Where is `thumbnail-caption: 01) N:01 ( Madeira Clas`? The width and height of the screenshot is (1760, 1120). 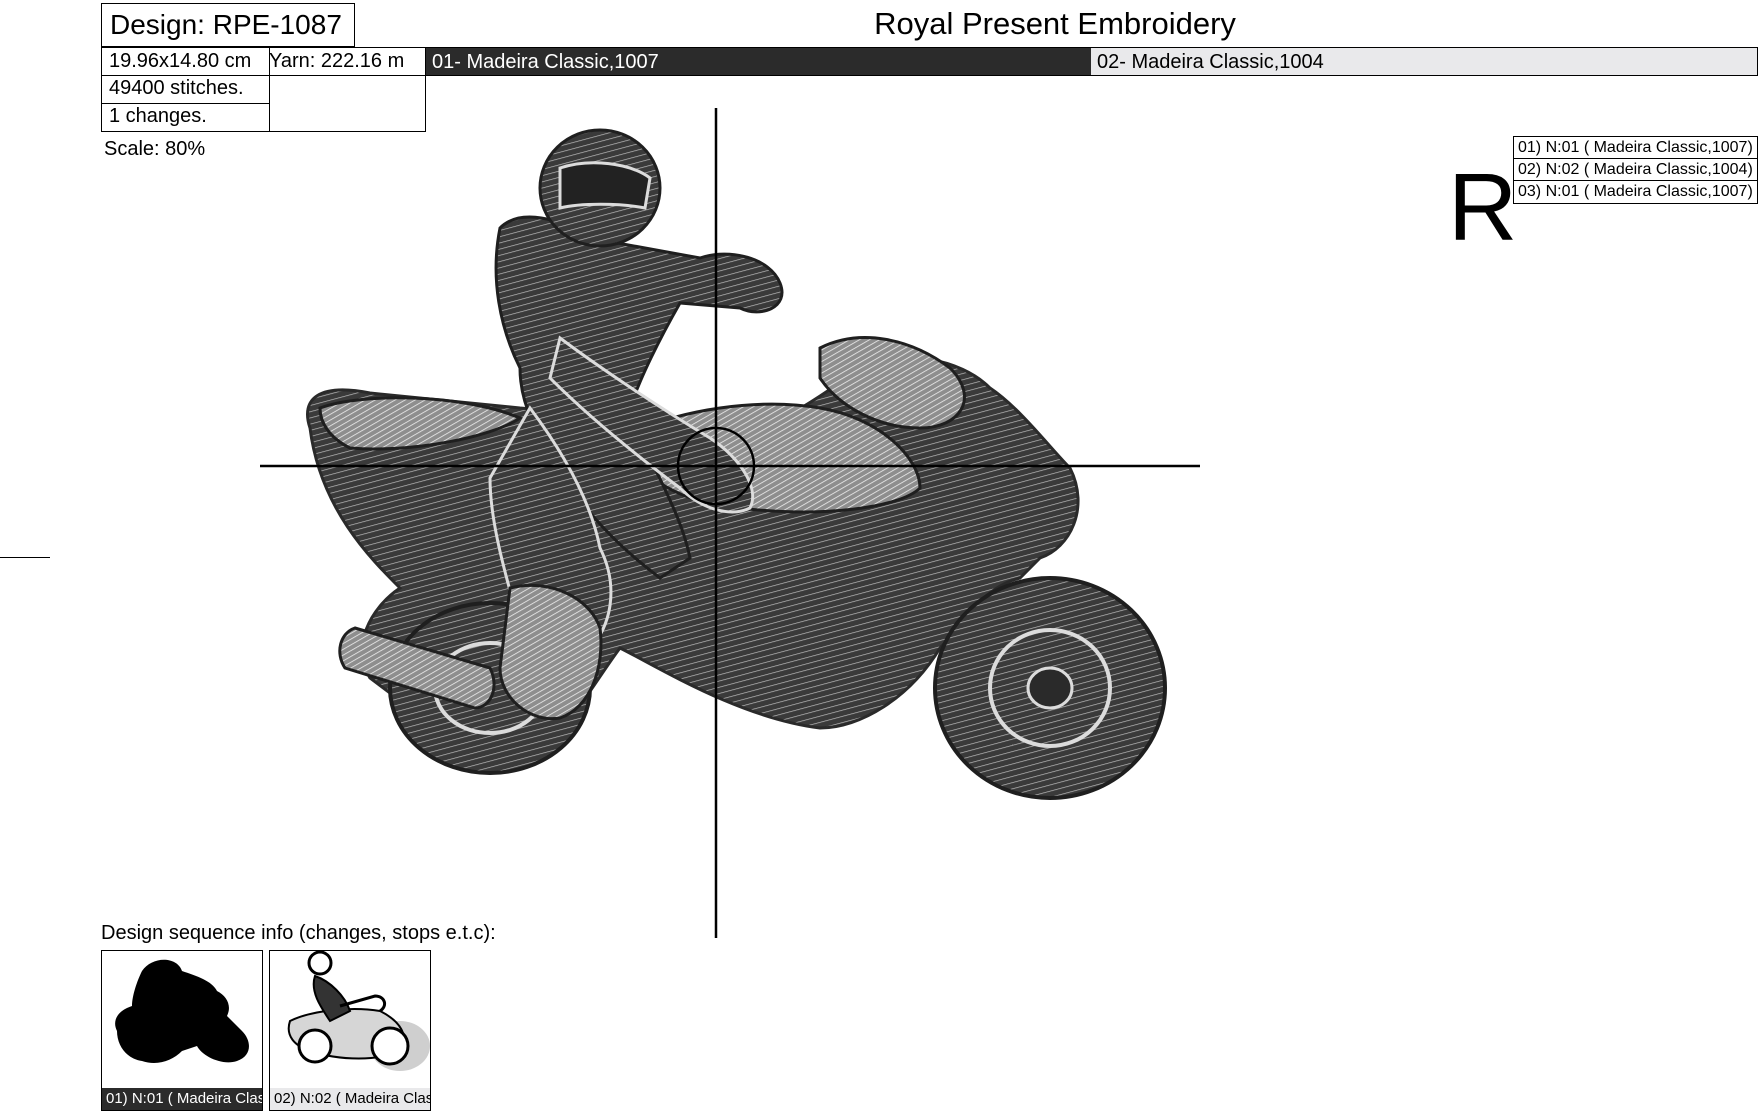
thumbnail-caption: 01) N:01 ( Madeira Clas is located at coordinates (182, 1099).